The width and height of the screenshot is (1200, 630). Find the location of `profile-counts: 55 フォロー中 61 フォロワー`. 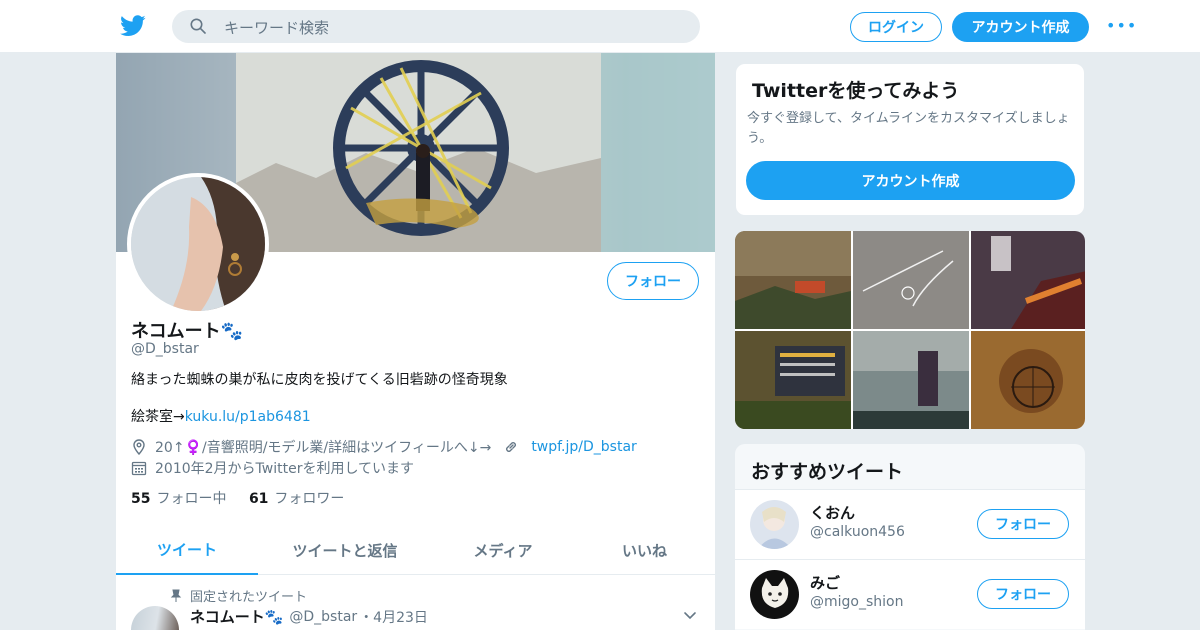

profile-counts: 55 フォロー中 61 フォロワー is located at coordinates (237, 498).